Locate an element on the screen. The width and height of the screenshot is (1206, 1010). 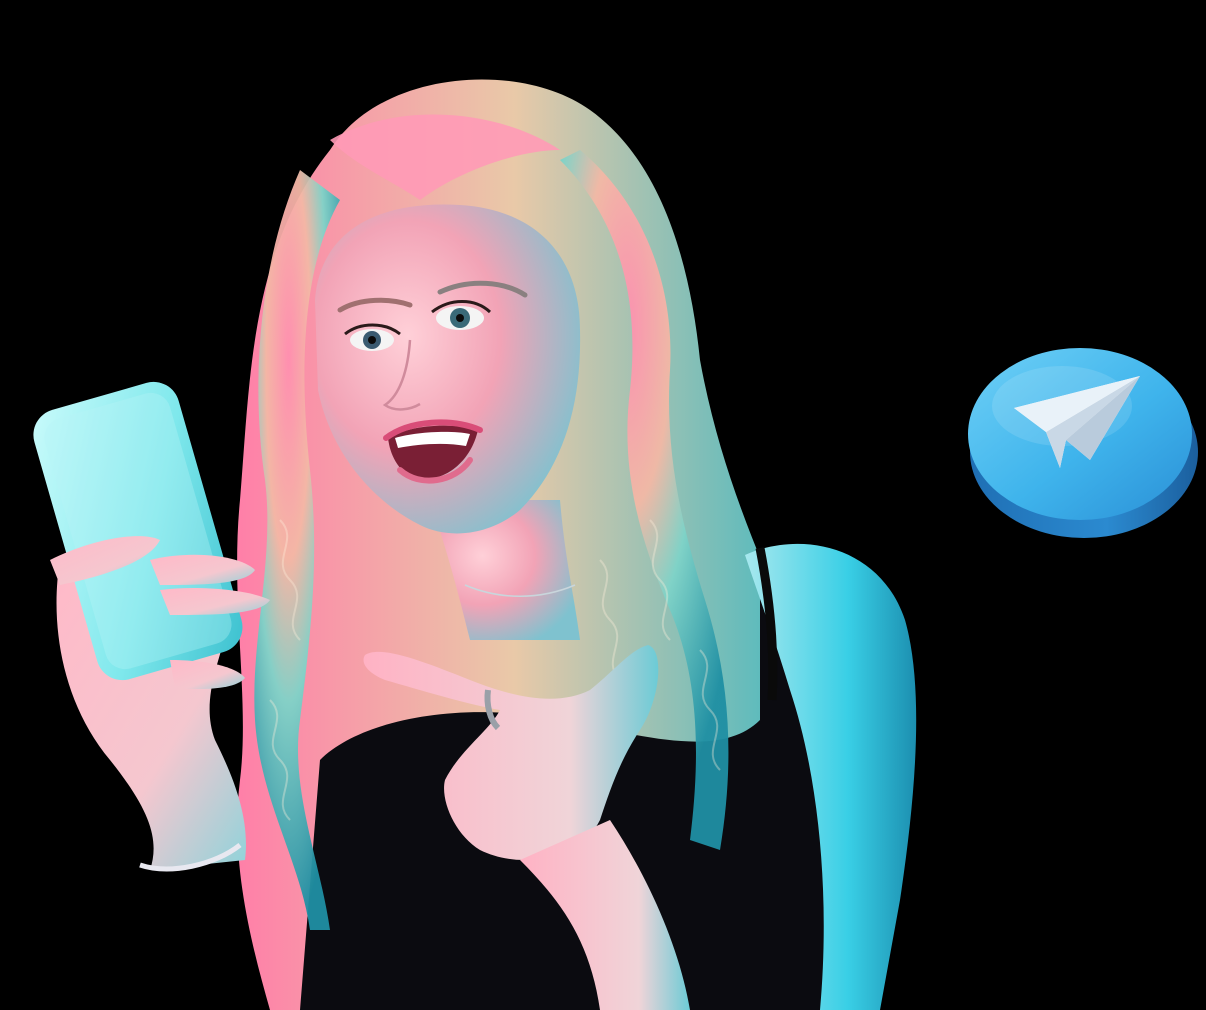
telegram-badge is located at coordinates (1082, 441).